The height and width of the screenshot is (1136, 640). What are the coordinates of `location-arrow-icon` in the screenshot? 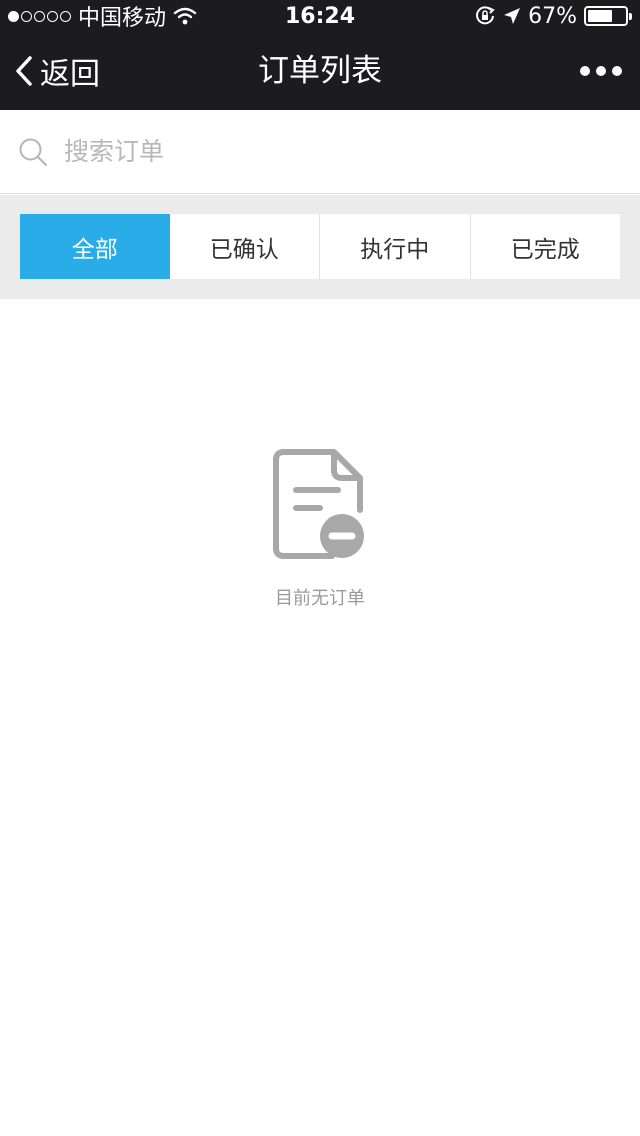 It's located at (512, 16).